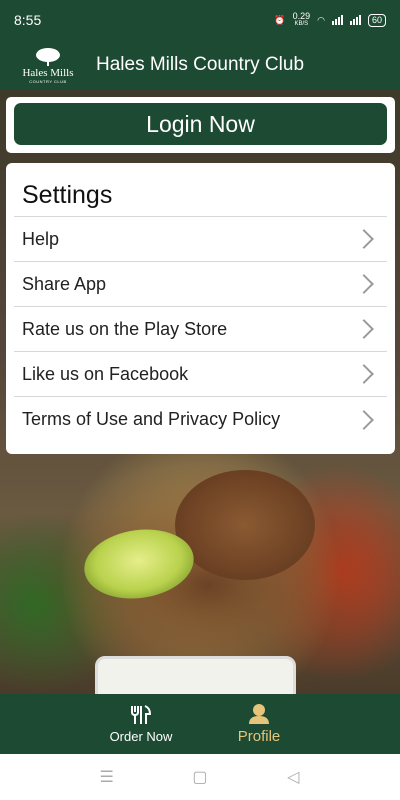 This screenshot has width=400, height=800. I want to click on recents-icon: ☰, so click(107, 777).